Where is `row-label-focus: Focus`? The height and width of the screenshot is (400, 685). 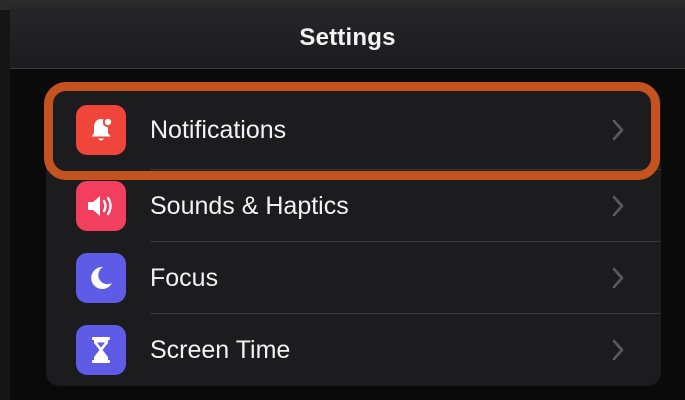 row-label-focus: Focus is located at coordinates (184, 278).